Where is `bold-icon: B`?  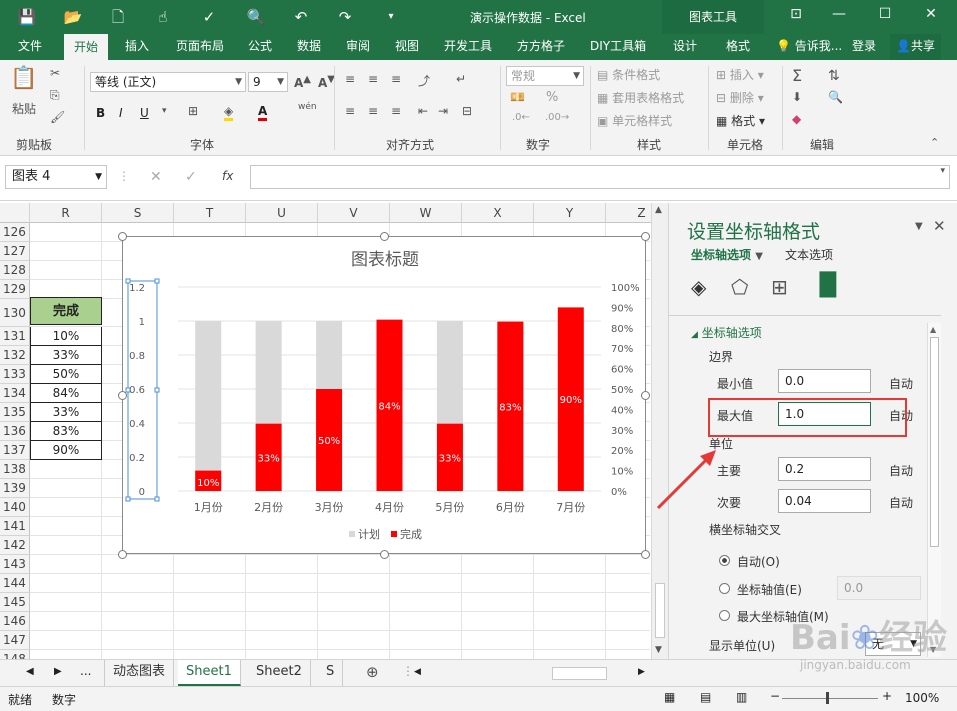 bold-icon: B is located at coordinates (100, 113).